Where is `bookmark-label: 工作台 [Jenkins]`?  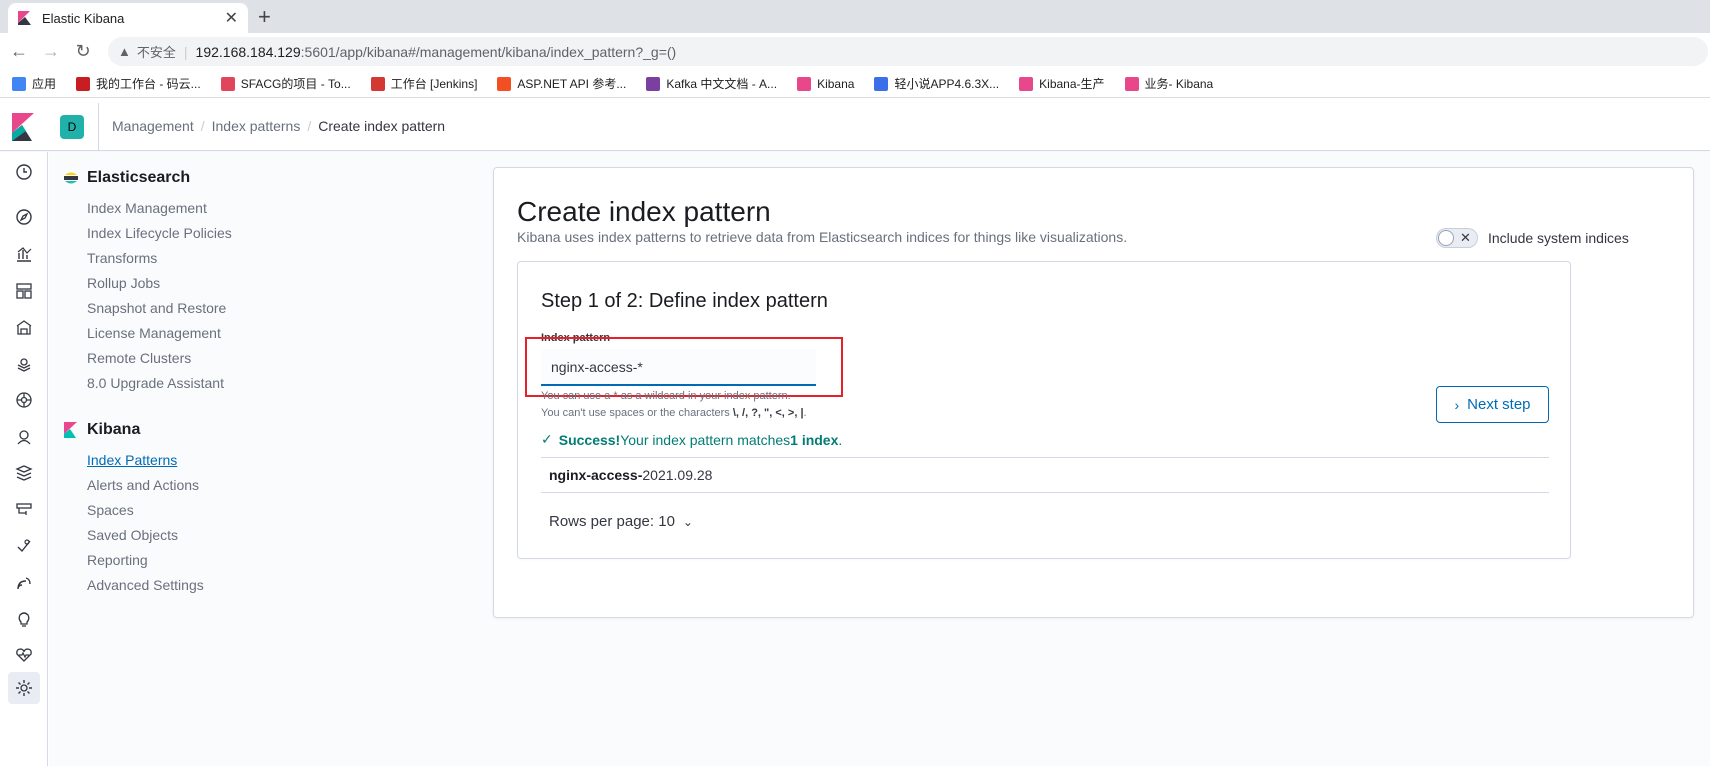 bookmark-label: 工作台 [Jenkins] is located at coordinates (434, 84).